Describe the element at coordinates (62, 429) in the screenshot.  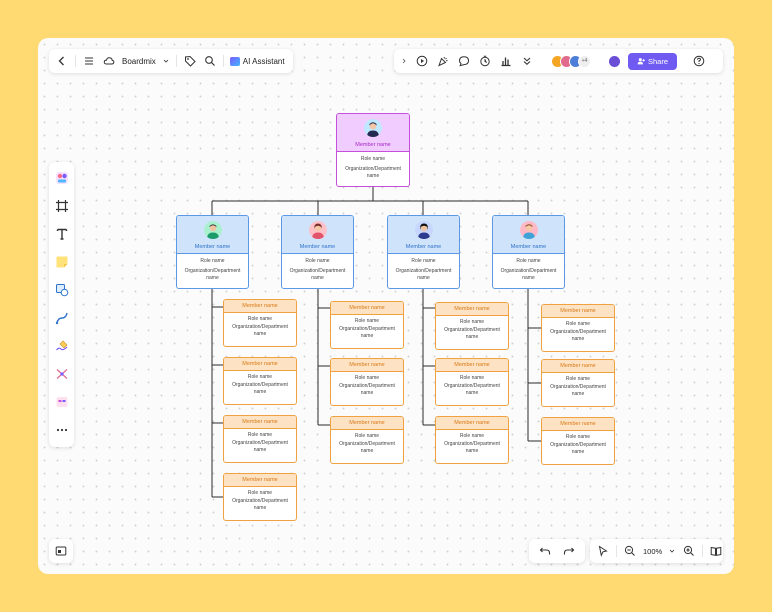
I see `more-icon` at that location.